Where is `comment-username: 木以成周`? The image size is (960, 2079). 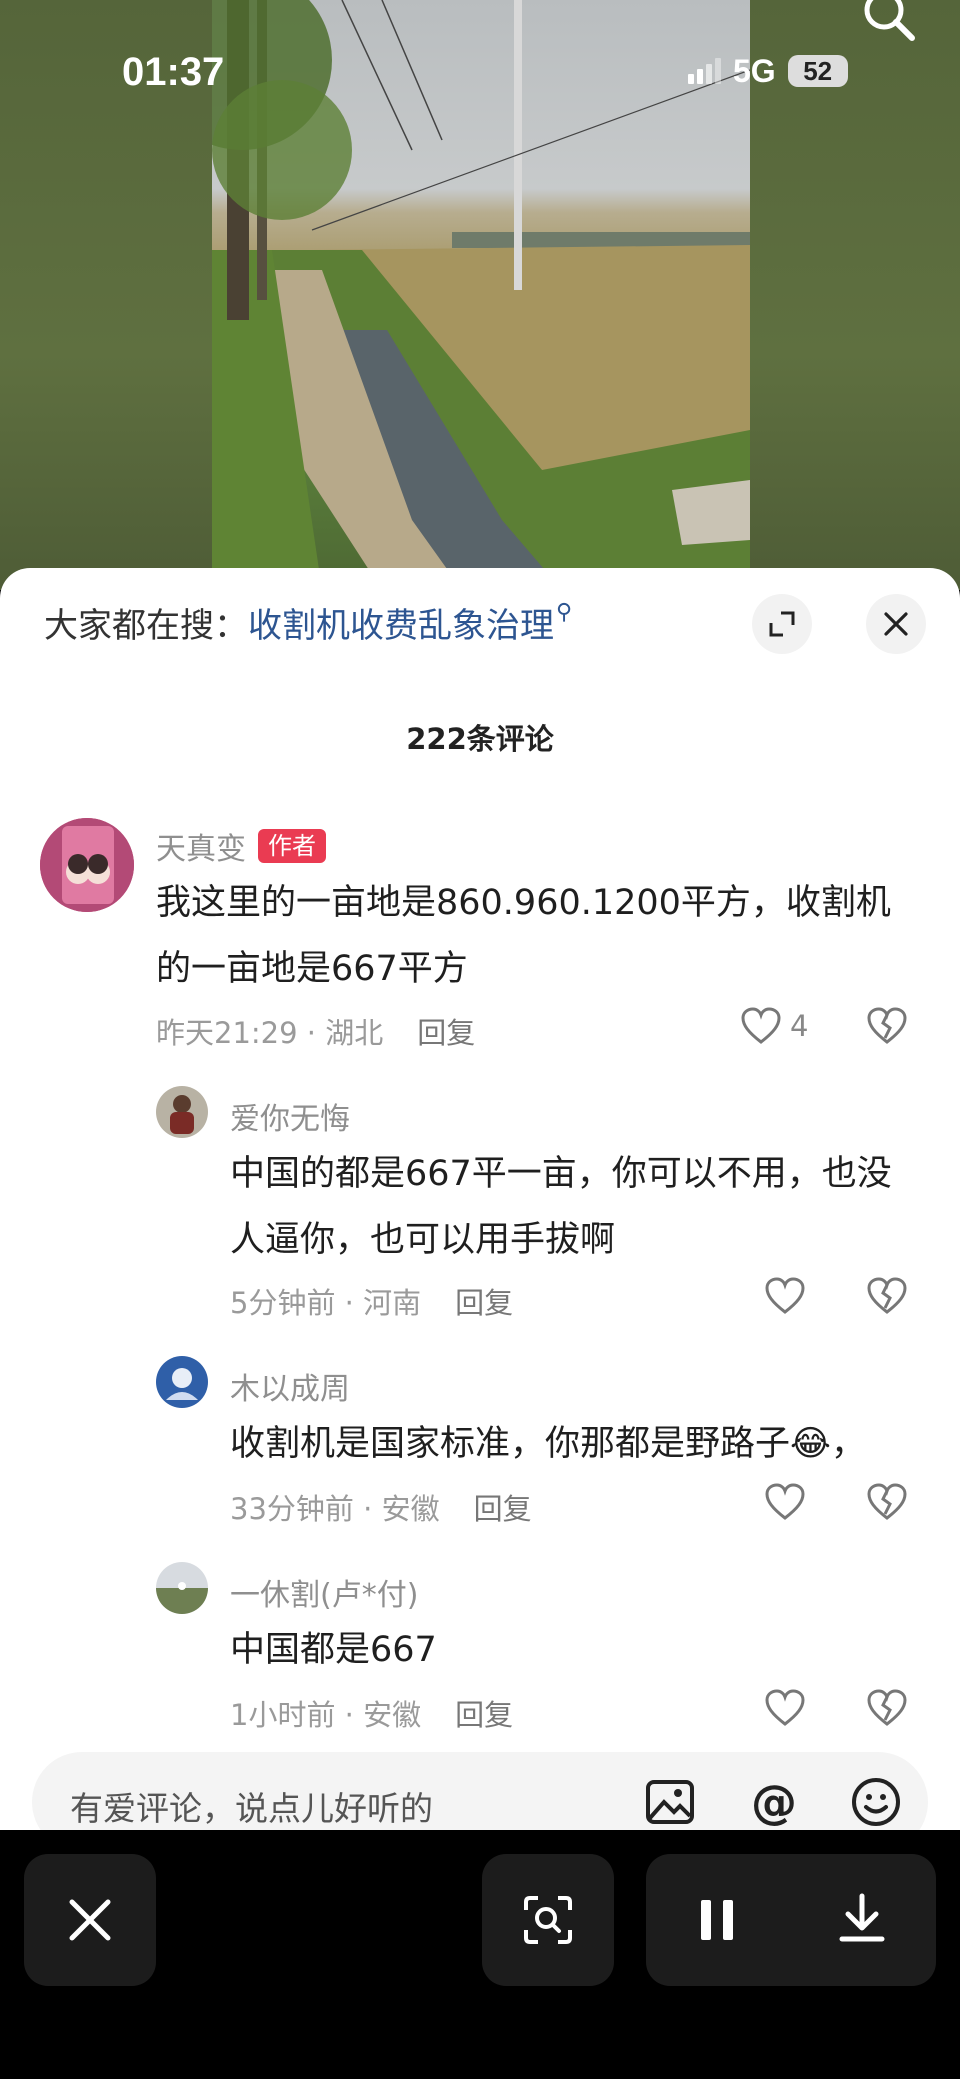
comment-username: 木以成周 is located at coordinates (290, 1386).